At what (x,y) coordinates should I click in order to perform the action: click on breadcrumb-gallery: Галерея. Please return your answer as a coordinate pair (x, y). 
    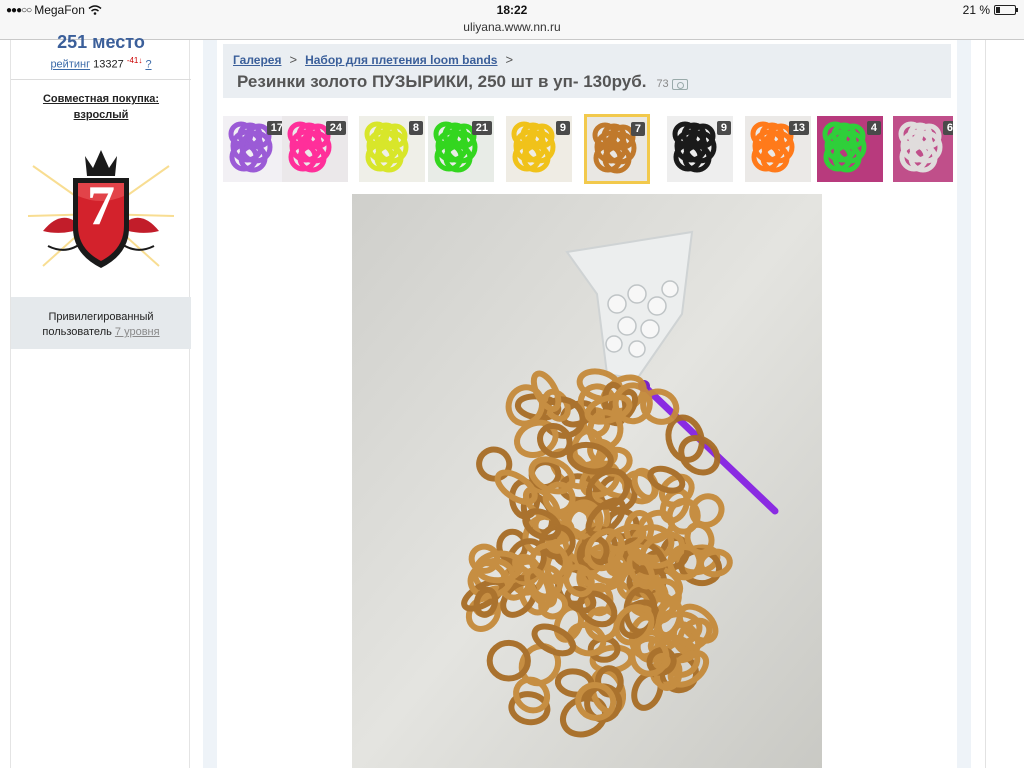
    Looking at the image, I should click on (257, 60).